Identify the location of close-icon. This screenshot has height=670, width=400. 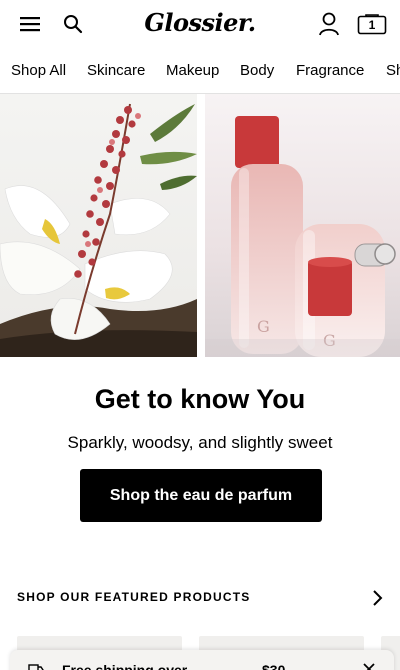
(369, 666).